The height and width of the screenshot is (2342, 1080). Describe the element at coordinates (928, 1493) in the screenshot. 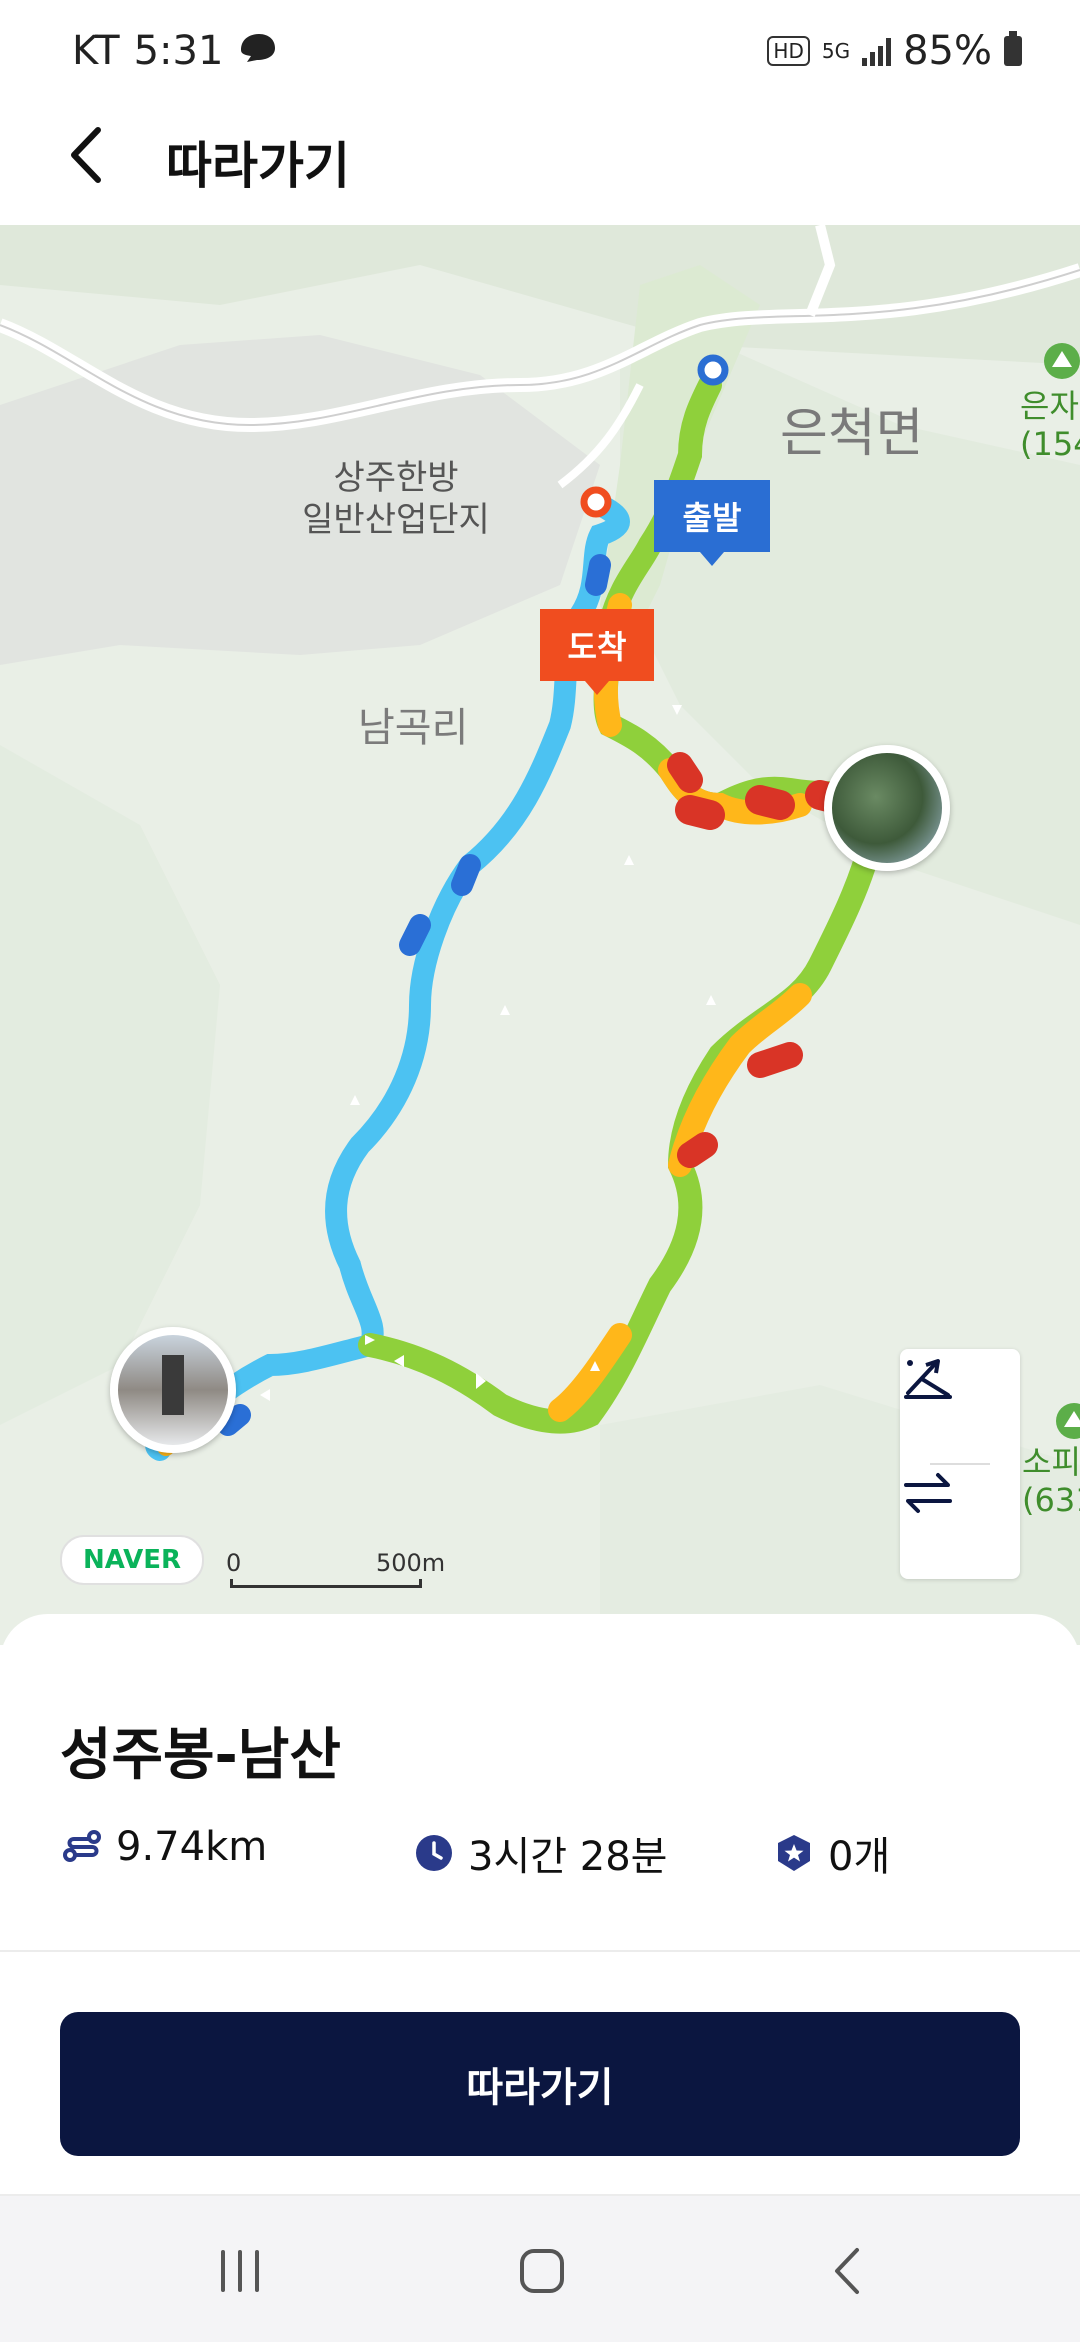

I see `swap-direction-icon` at that location.